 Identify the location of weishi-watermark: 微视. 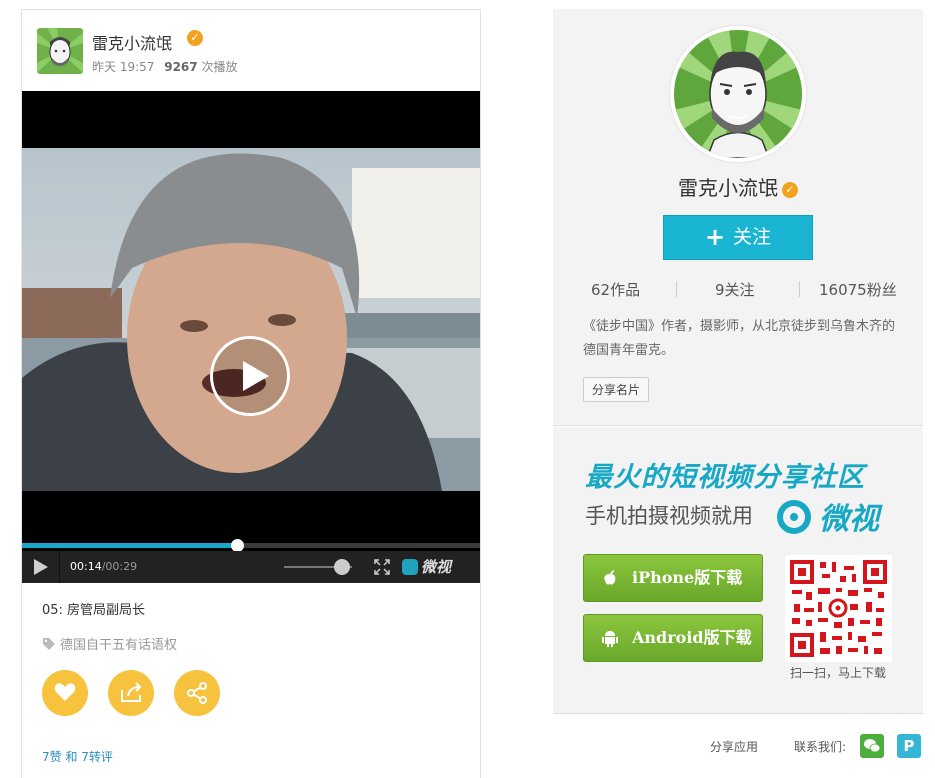
(426, 566).